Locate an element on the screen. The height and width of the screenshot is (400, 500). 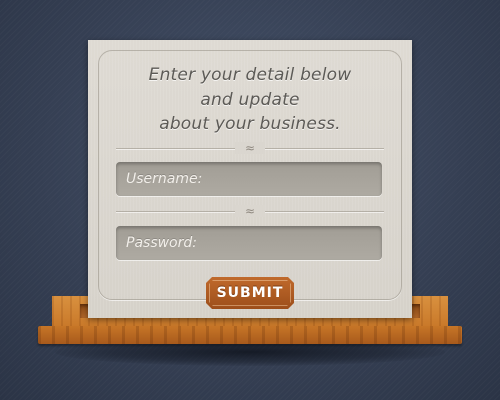
username-field: Username: is located at coordinates (249, 179).